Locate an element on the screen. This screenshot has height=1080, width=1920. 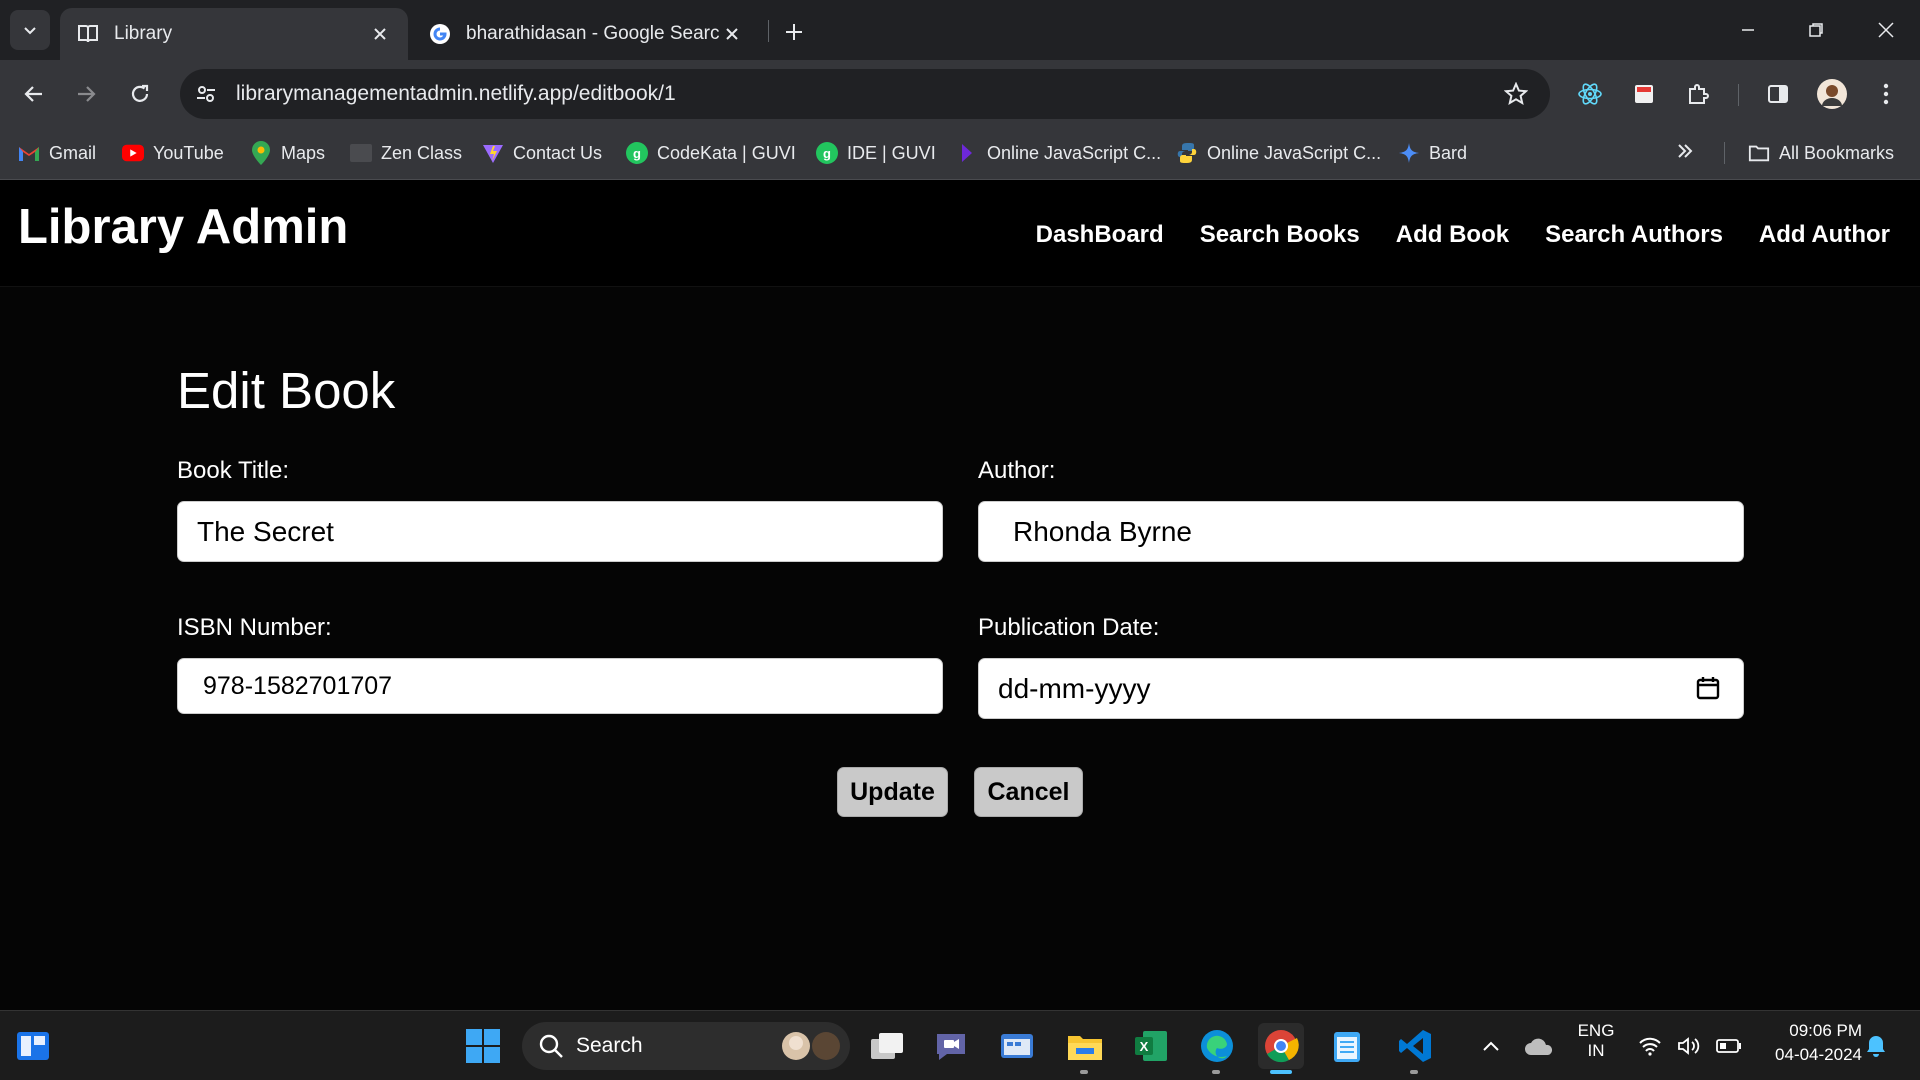
restore-button is located at coordinates (1816, 30).